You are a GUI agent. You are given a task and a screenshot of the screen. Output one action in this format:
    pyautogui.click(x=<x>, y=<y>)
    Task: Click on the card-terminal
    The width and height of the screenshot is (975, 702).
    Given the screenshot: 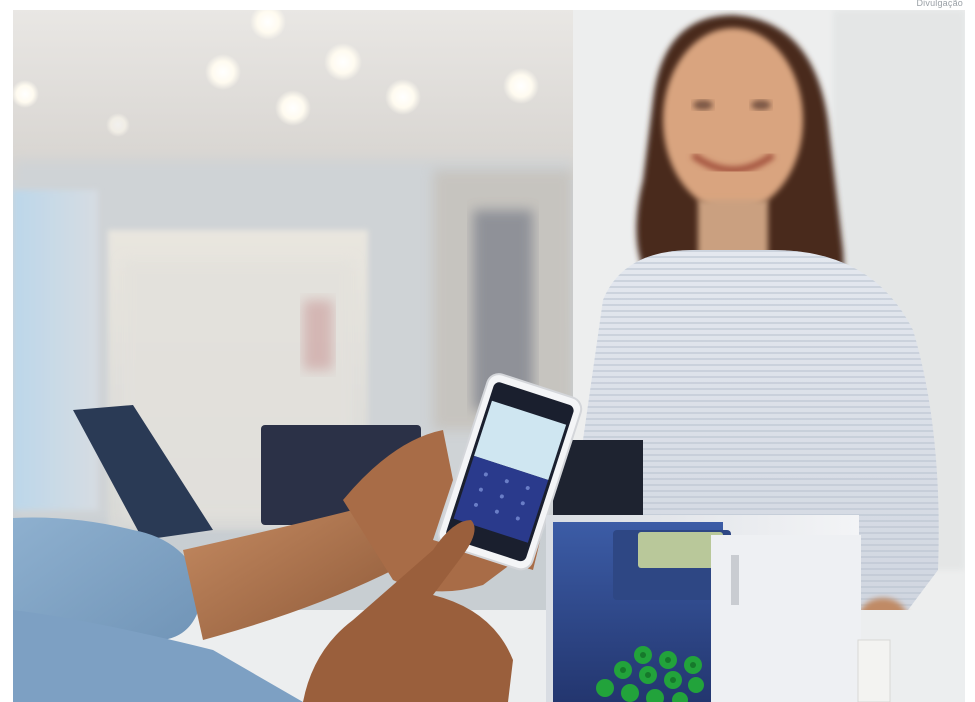 What is the action you would take?
    pyautogui.click(x=703, y=608)
    